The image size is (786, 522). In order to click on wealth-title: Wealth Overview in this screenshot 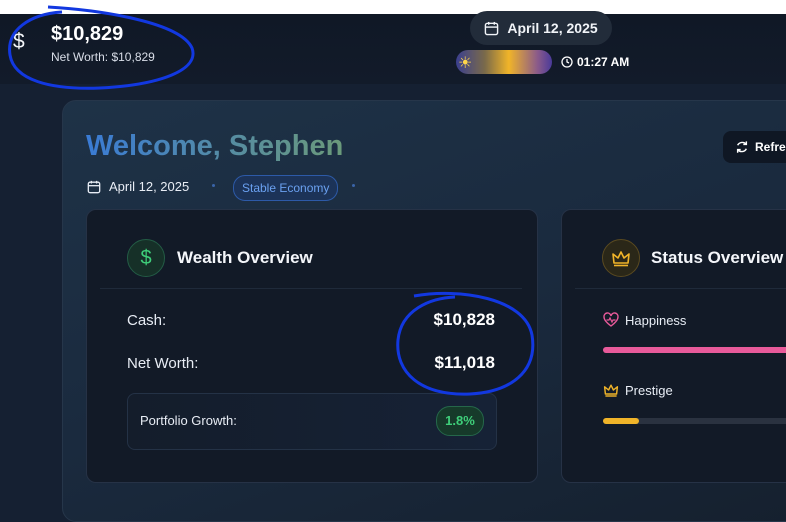, I will do `click(245, 257)`.